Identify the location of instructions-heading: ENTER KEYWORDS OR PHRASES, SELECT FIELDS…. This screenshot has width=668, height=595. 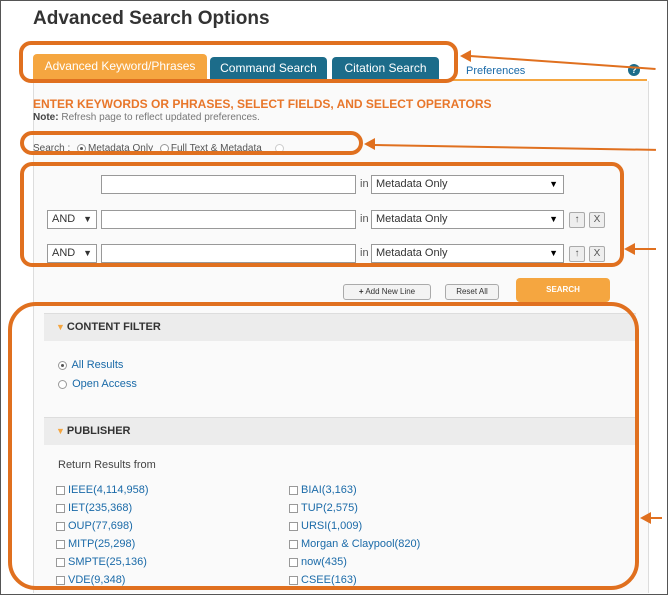
(262, 104).